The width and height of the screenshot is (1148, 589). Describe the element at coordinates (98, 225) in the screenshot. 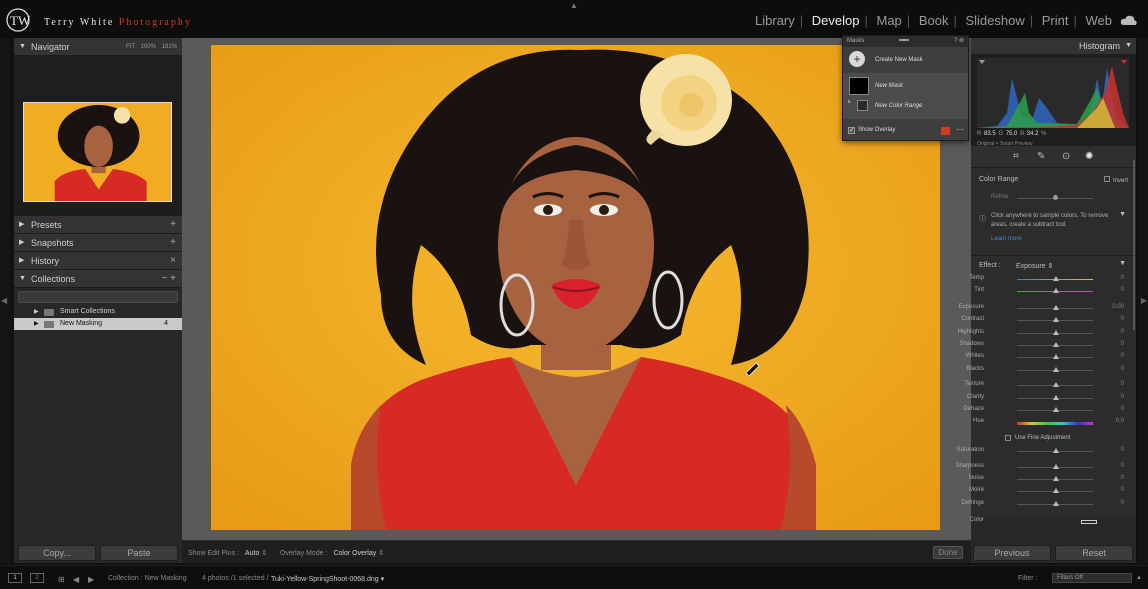

I see `presets-header: ▶ Presets +` at that location.